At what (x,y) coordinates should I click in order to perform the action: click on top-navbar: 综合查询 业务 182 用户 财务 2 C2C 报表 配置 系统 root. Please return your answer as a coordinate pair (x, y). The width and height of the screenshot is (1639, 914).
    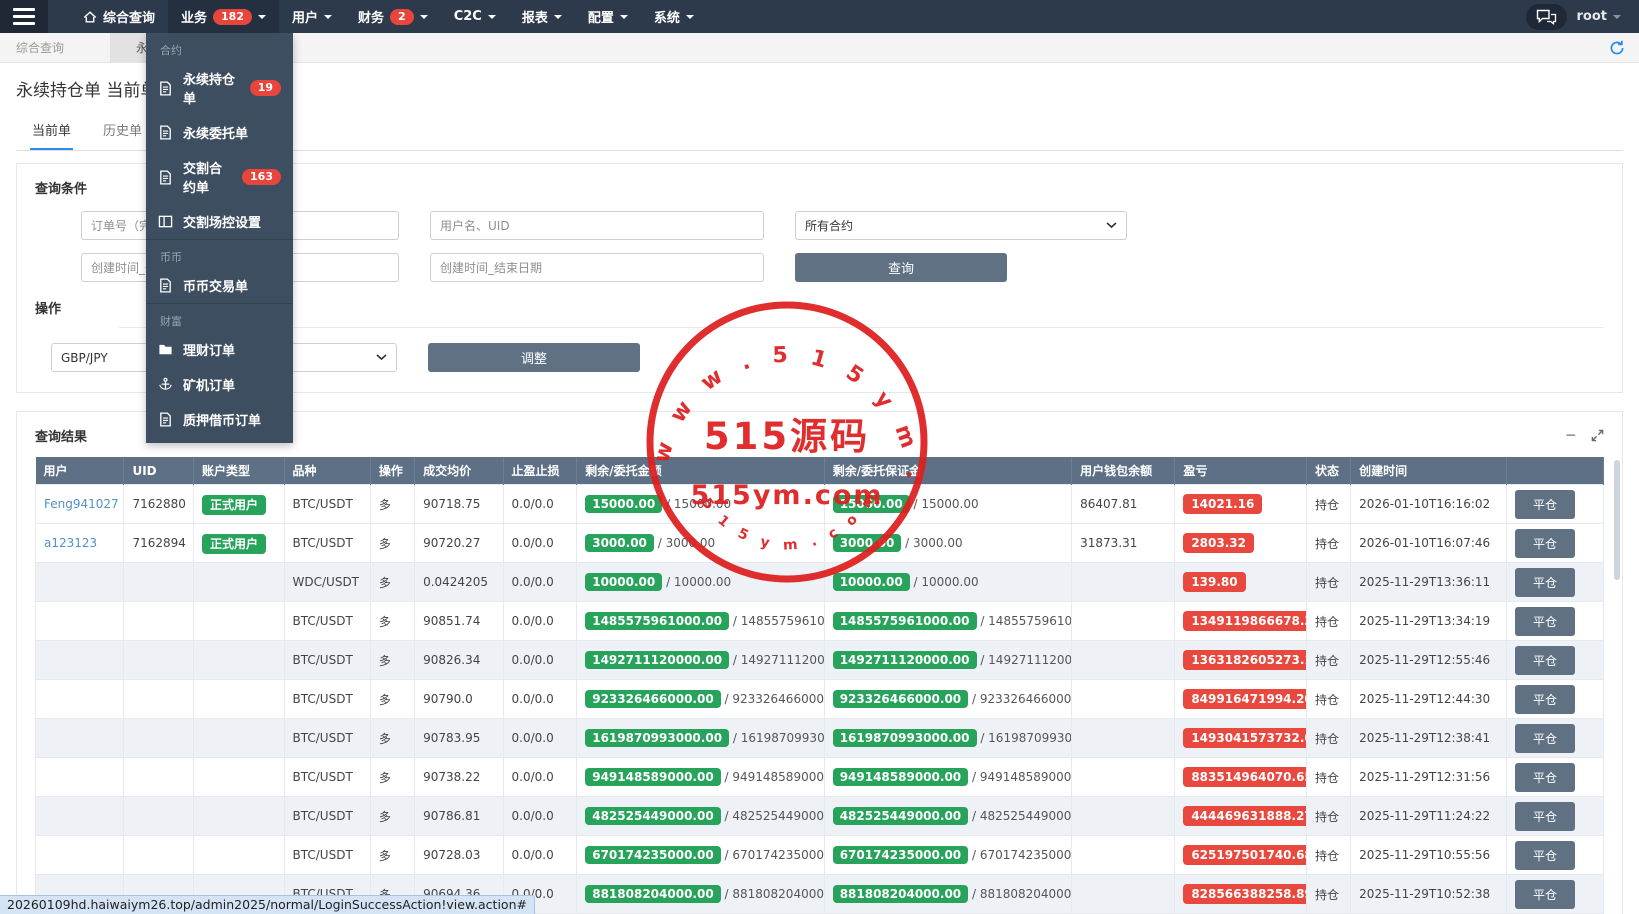
    Looking at the image, I should click on (819, 16).